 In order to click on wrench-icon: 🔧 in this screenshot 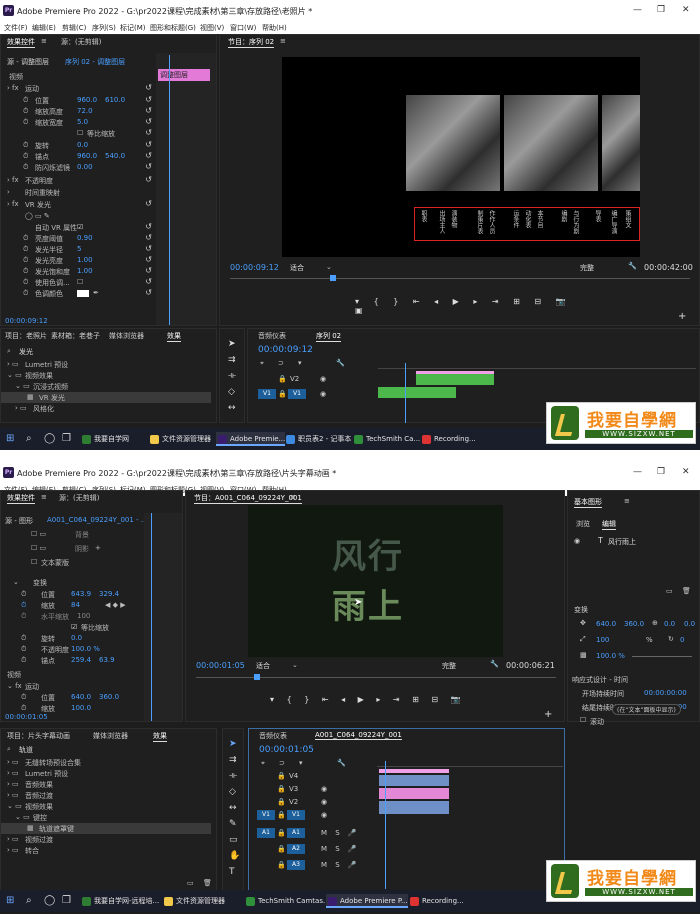, I will do `click(494, 664)`.